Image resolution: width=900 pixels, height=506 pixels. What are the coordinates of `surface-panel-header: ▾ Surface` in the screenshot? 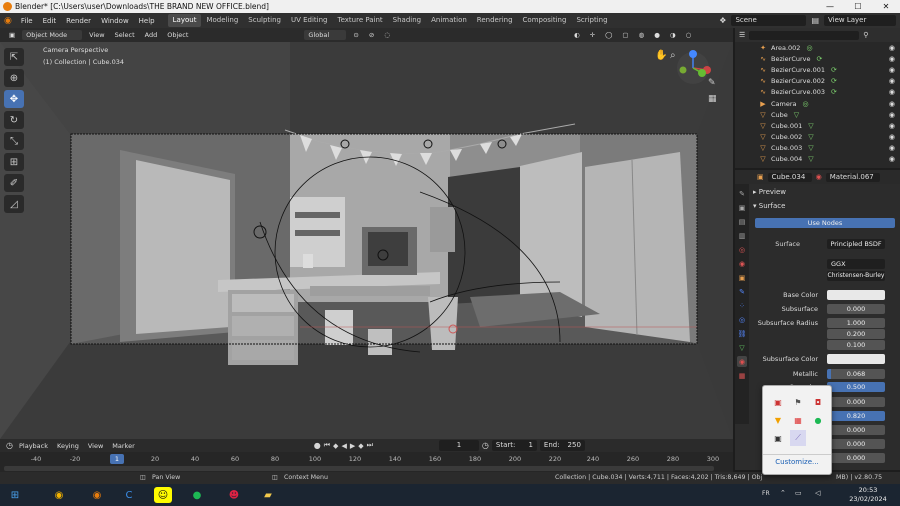 It's located at (769, 206).